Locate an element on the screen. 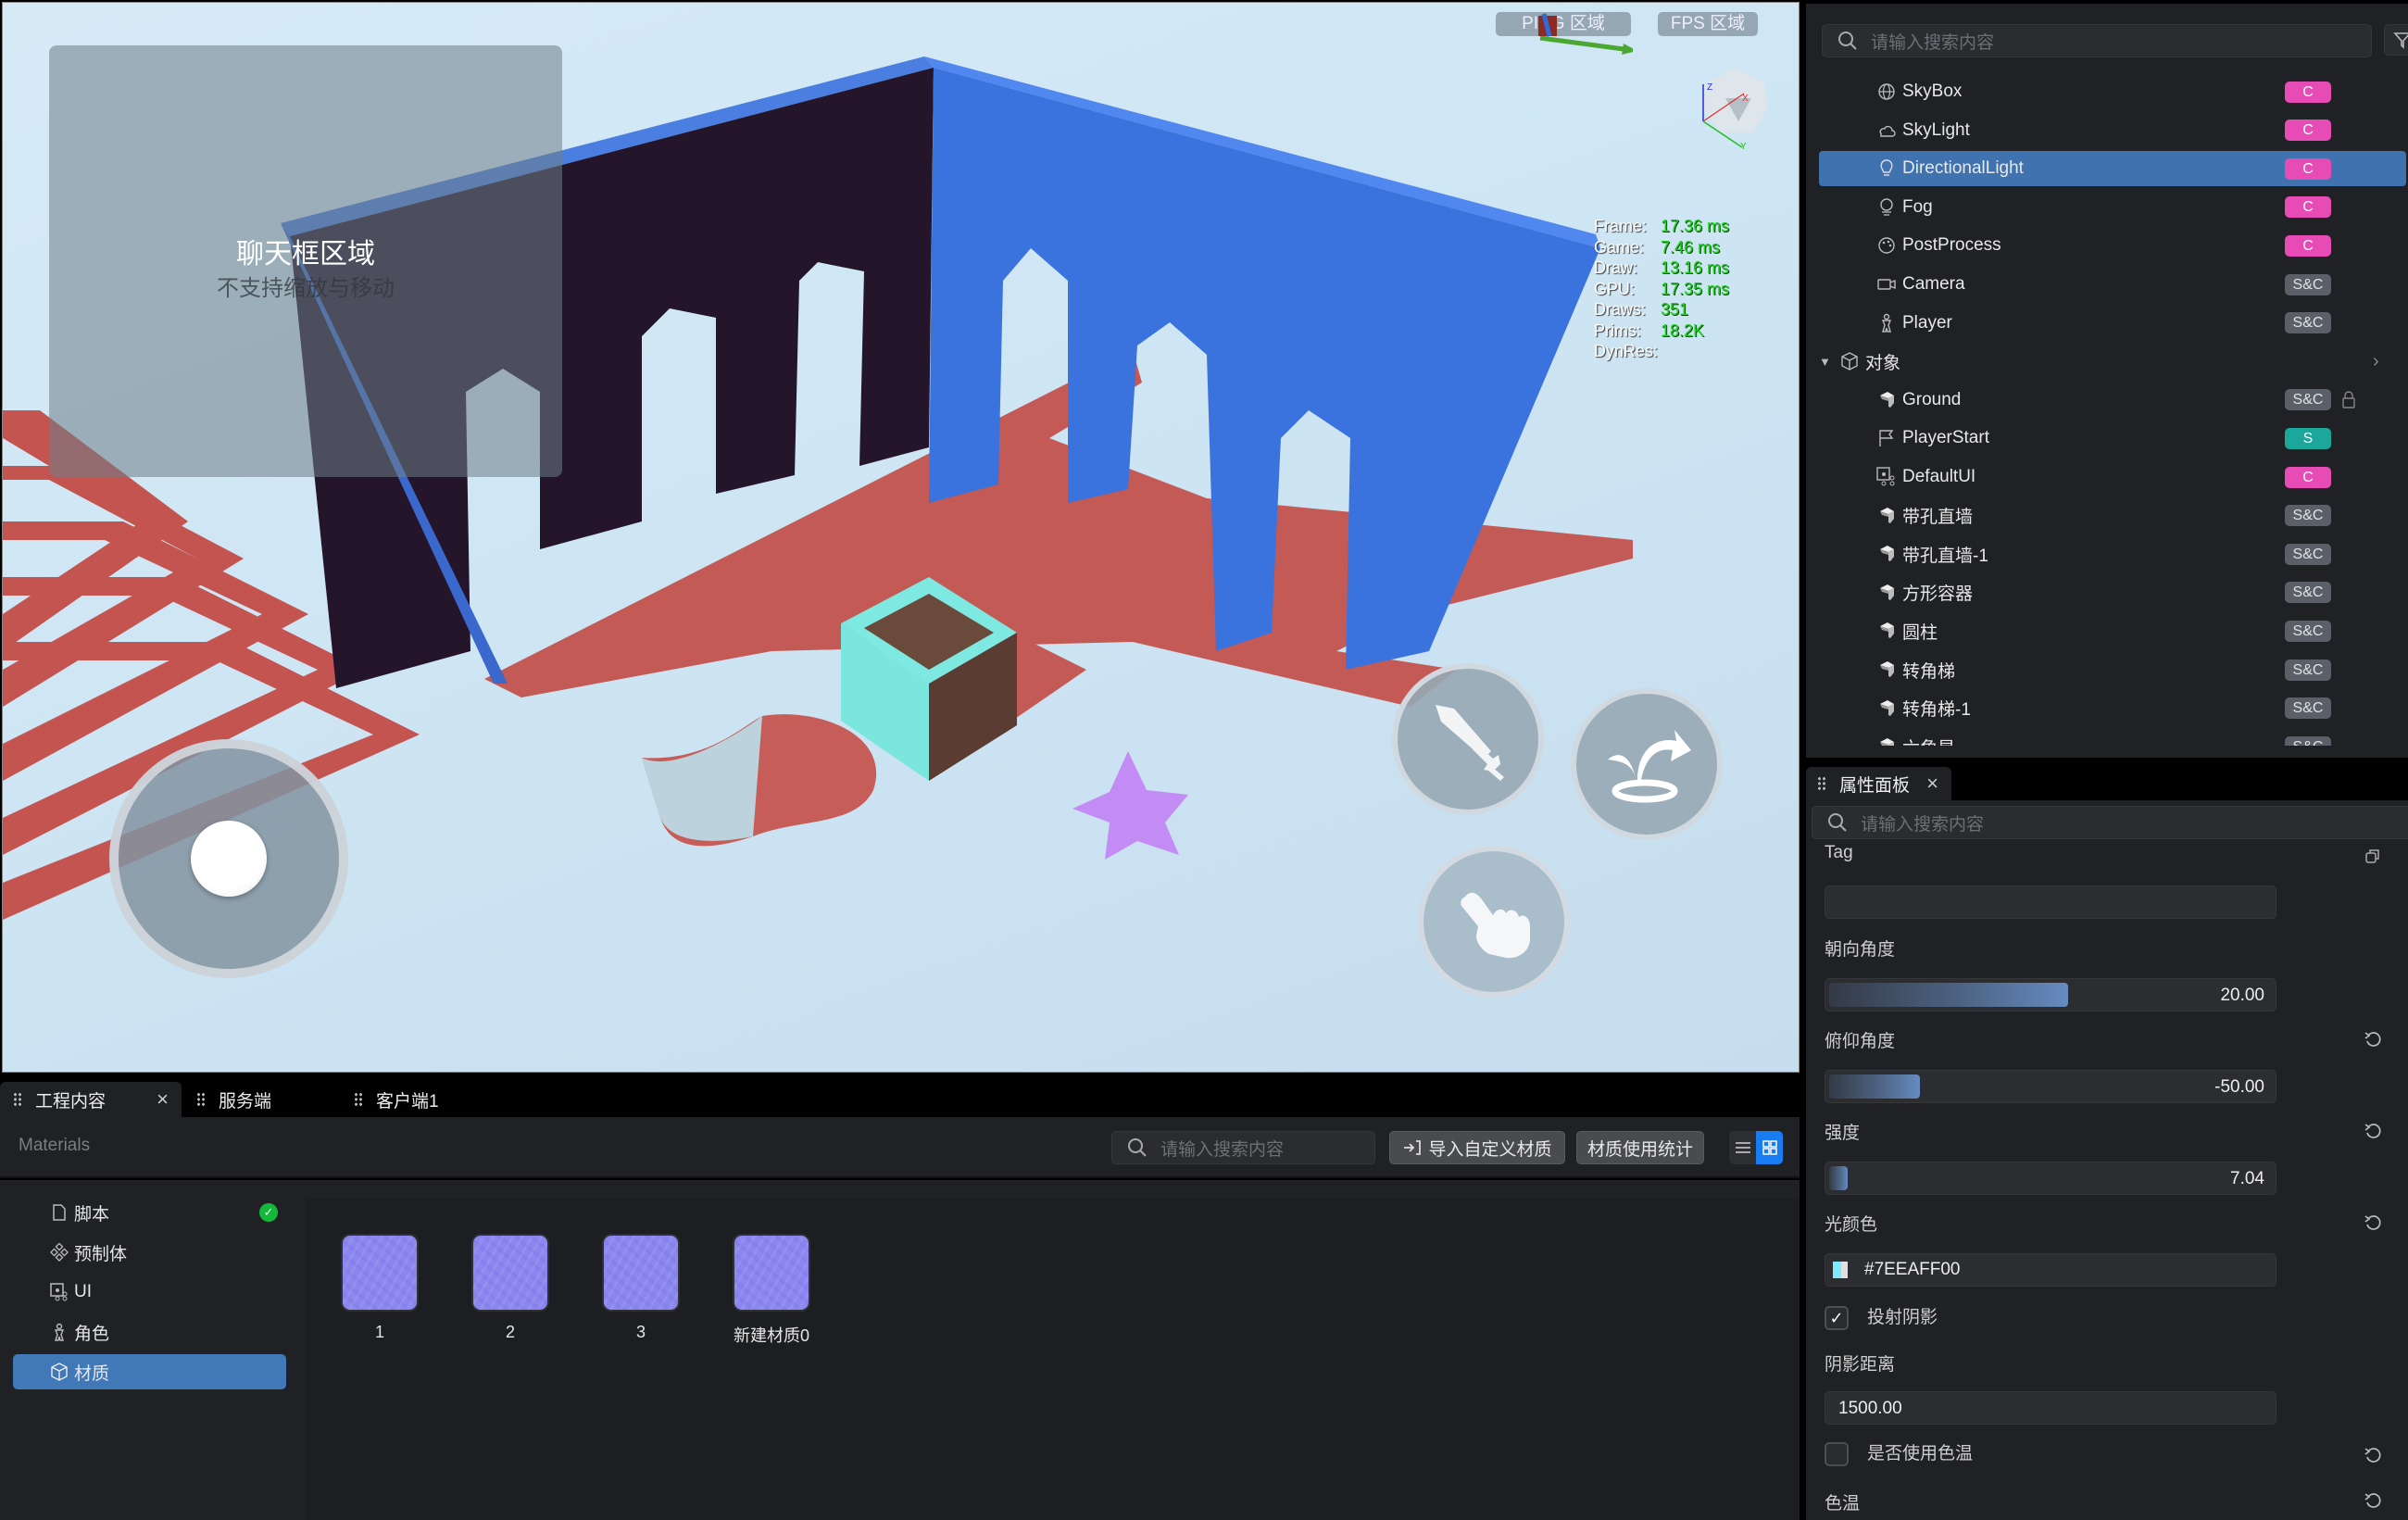 This screenshot has width=2408, height=1520. bottom-tabbar: 工程内容 × 服务端 客户端1 is located at coordinates (240, 1099).